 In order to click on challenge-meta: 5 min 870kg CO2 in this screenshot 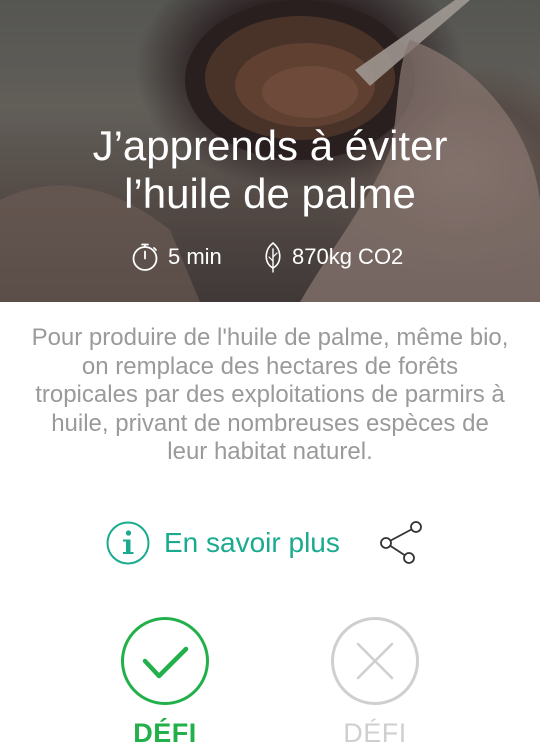, I will do `click(270, 257)`.